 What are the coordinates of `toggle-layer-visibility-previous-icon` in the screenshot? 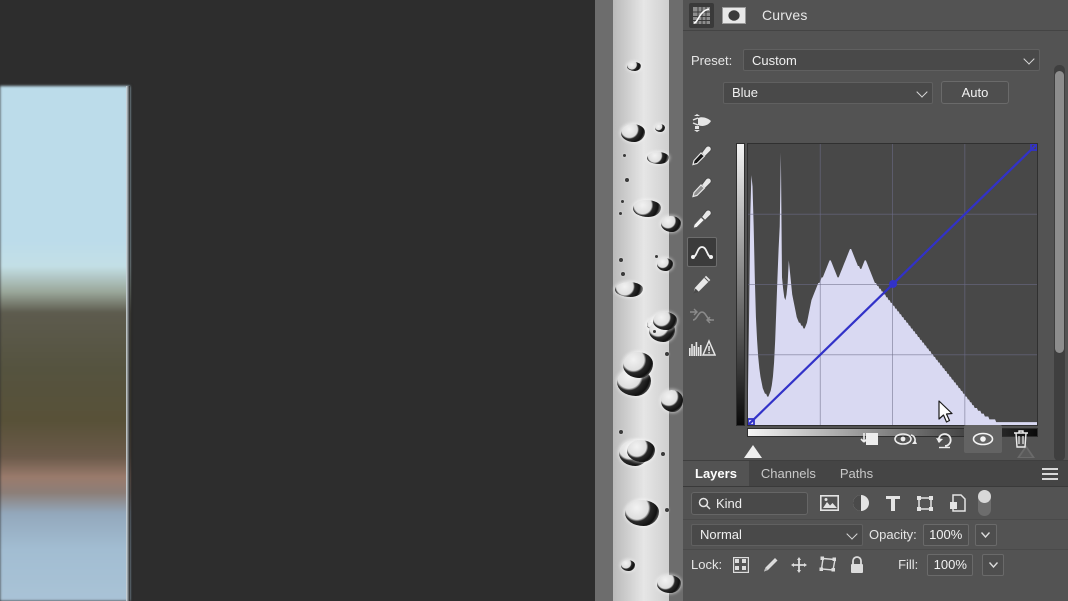 It's located at (907, 439).